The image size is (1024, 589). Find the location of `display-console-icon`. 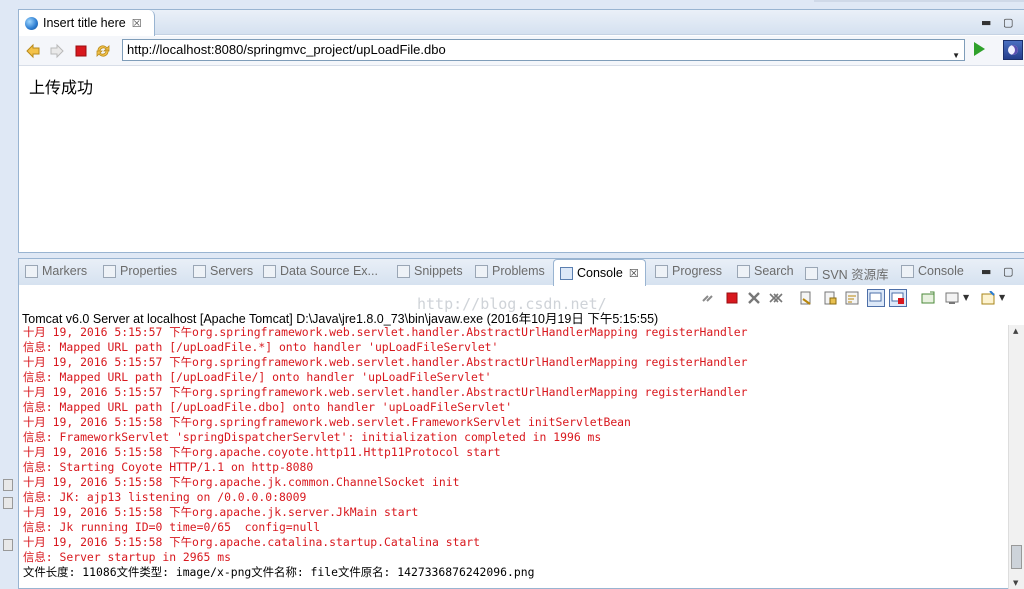

display-console-icon is located at coordinates (952, 298).